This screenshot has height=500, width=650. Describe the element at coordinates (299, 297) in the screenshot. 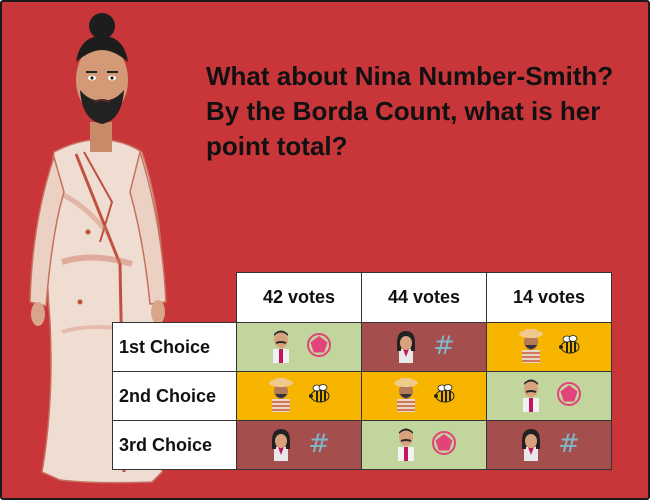

I see `column-header: 42 votes` at that location.